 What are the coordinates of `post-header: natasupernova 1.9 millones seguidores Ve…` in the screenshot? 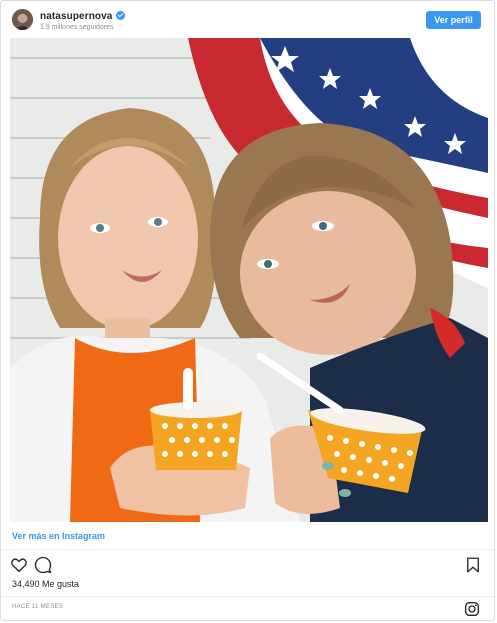 It's located at (247, 20).